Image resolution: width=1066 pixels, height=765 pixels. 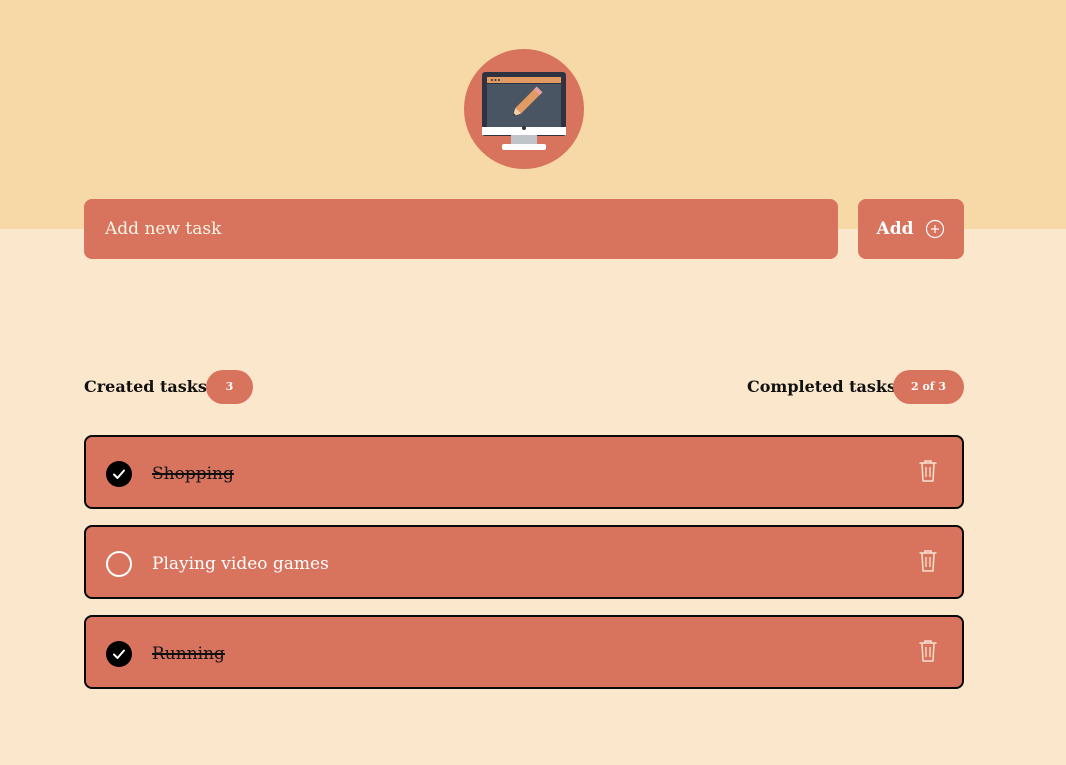 I want to click on task-checkbox-unchecked, so click(x=119, y=564).